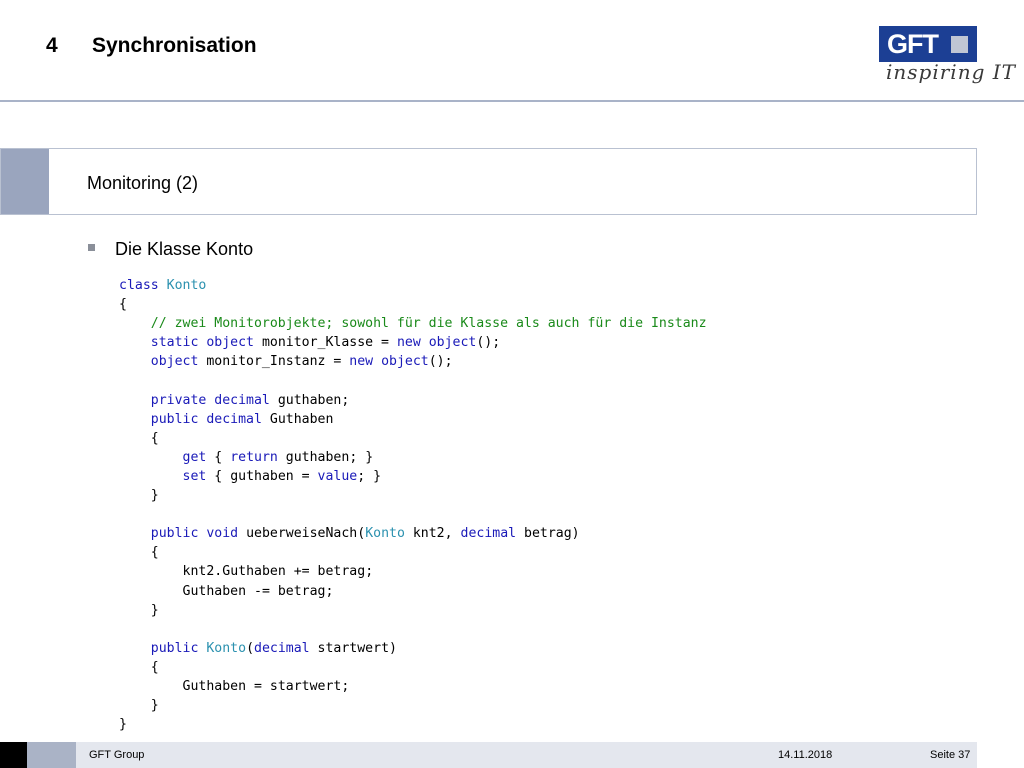 This screenshot has width=1024, height=768. Describe the element at coordinates (52, 45) in the screenshot. I see `section-number: 4` at that location.